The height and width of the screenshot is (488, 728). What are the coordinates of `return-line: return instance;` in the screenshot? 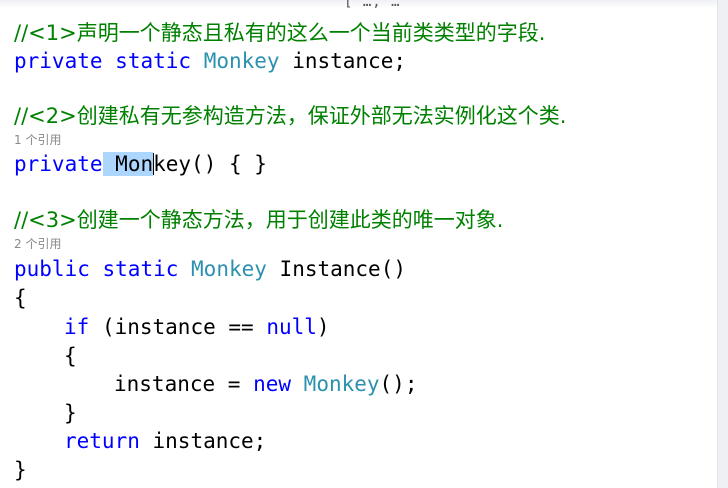 It's located at (140, 441).